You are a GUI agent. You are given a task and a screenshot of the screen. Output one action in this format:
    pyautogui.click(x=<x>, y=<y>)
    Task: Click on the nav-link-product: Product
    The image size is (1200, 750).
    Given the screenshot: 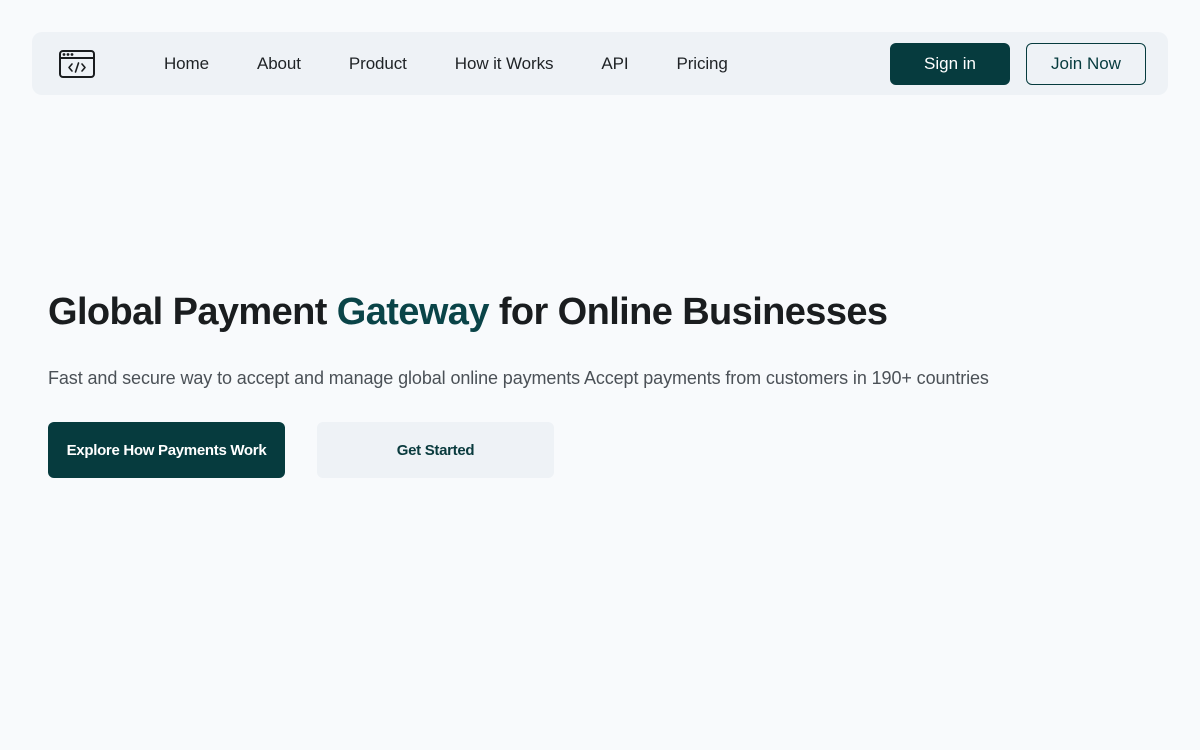 What is the action you would take?
    pyautogui.click(x=378, y=64)
    